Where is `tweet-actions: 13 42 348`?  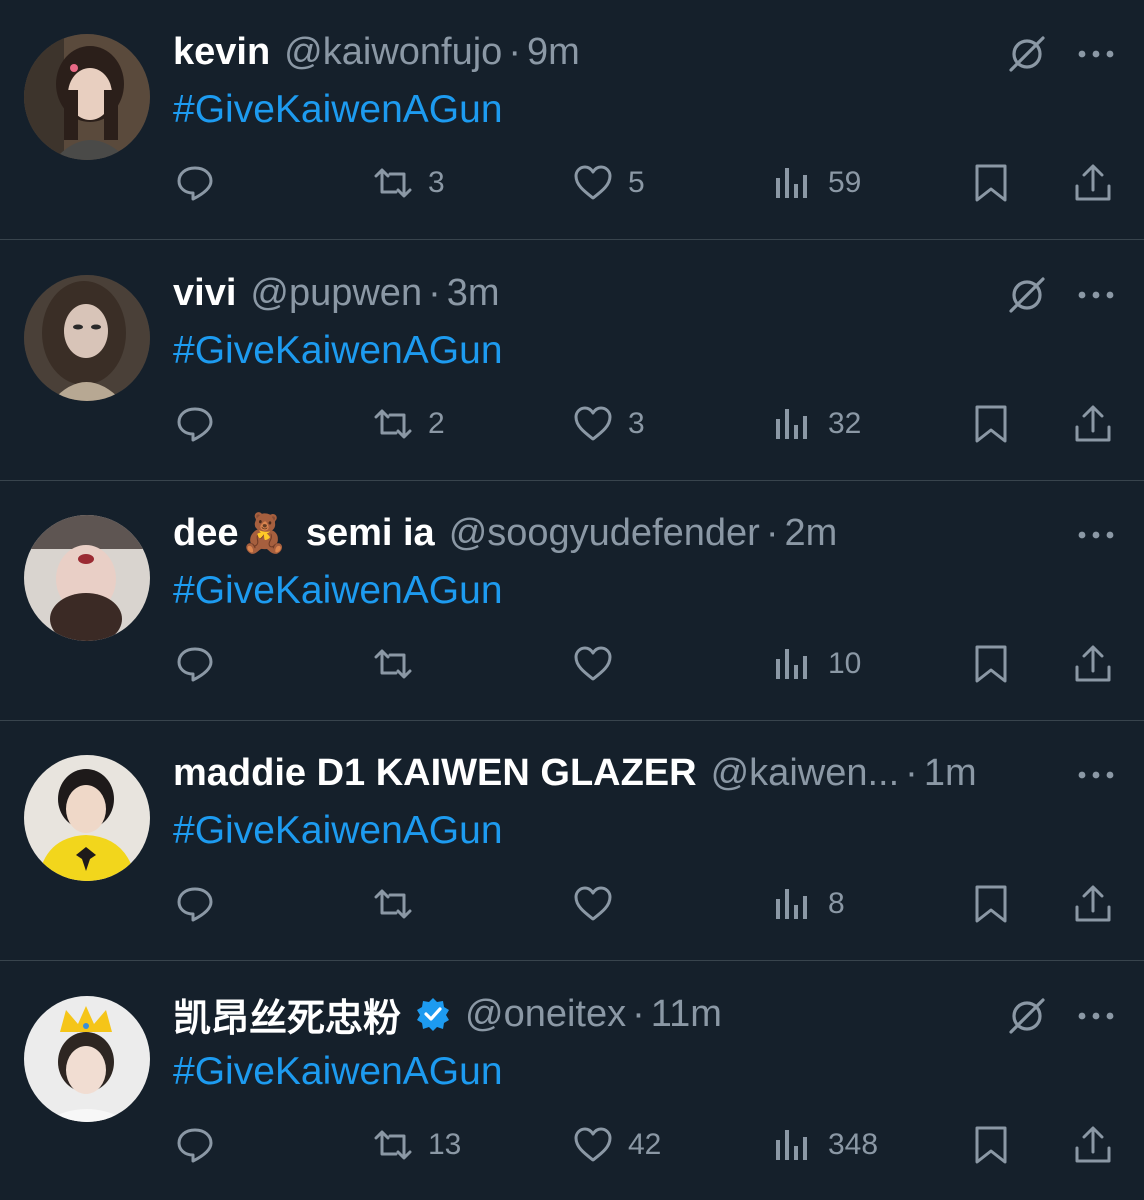 tweet-actions: 13 42 348 is located at coordinates (572, 1145).